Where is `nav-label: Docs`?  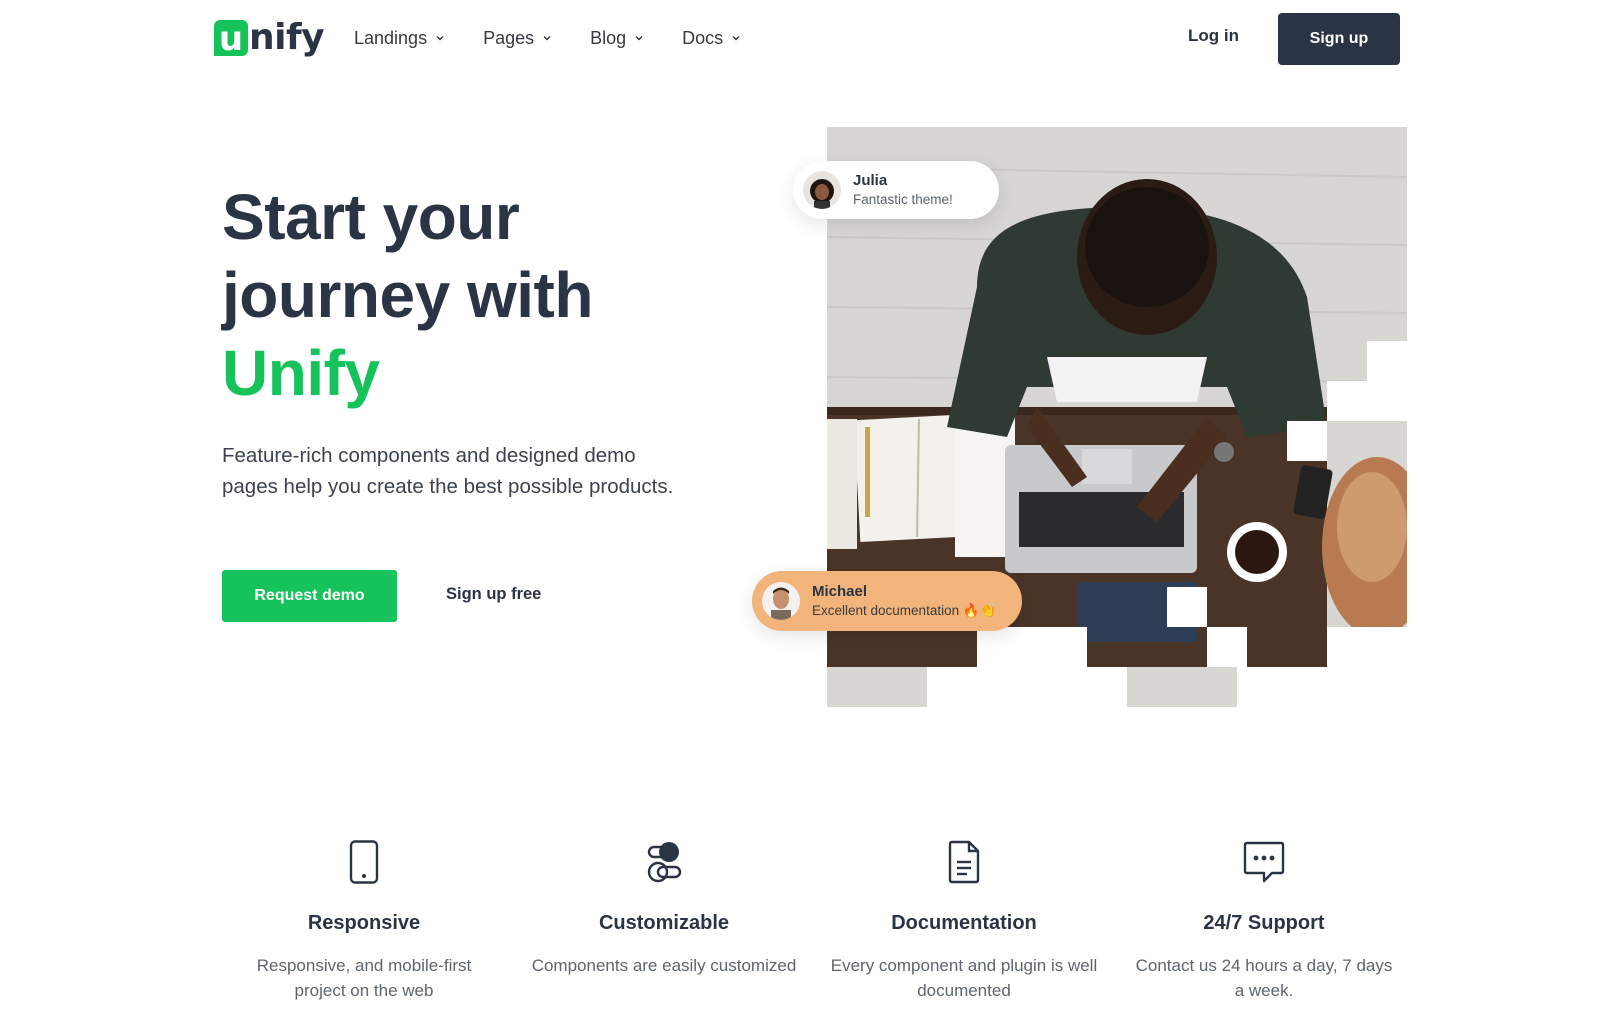 nav-label: Docs is located at coordinates (703, 37).